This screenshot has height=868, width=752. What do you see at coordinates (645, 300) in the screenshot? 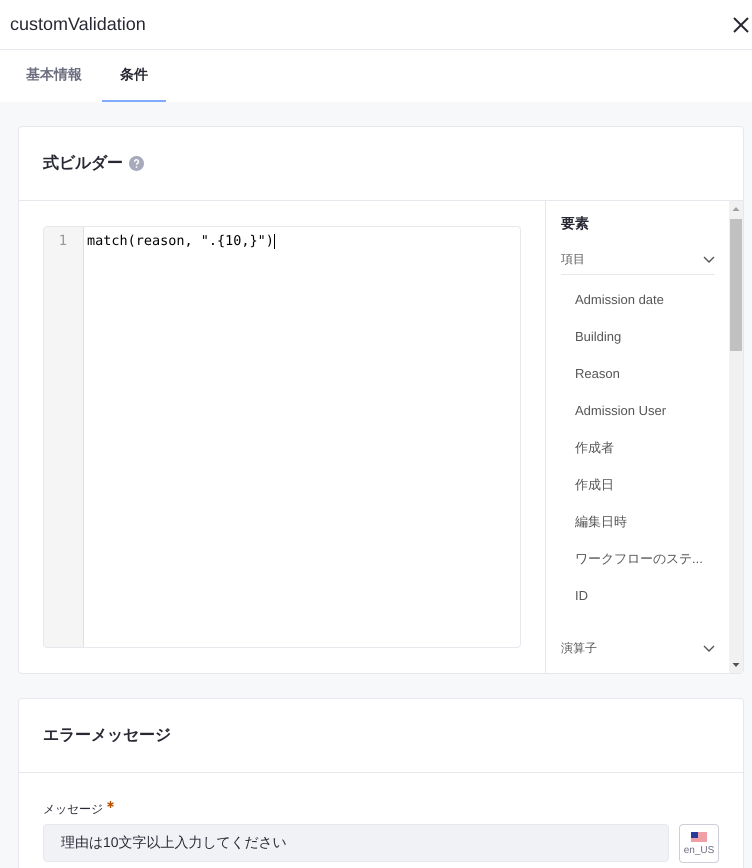
I see `element-item: Admission date` at bounding box center [645, 300].